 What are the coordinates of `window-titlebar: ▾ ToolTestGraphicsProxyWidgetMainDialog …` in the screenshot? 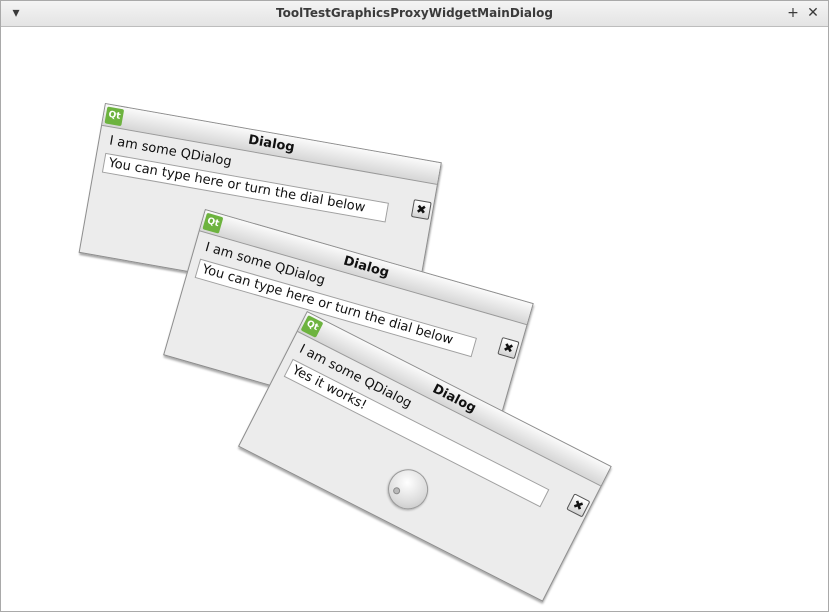 It's located at (414, 14).